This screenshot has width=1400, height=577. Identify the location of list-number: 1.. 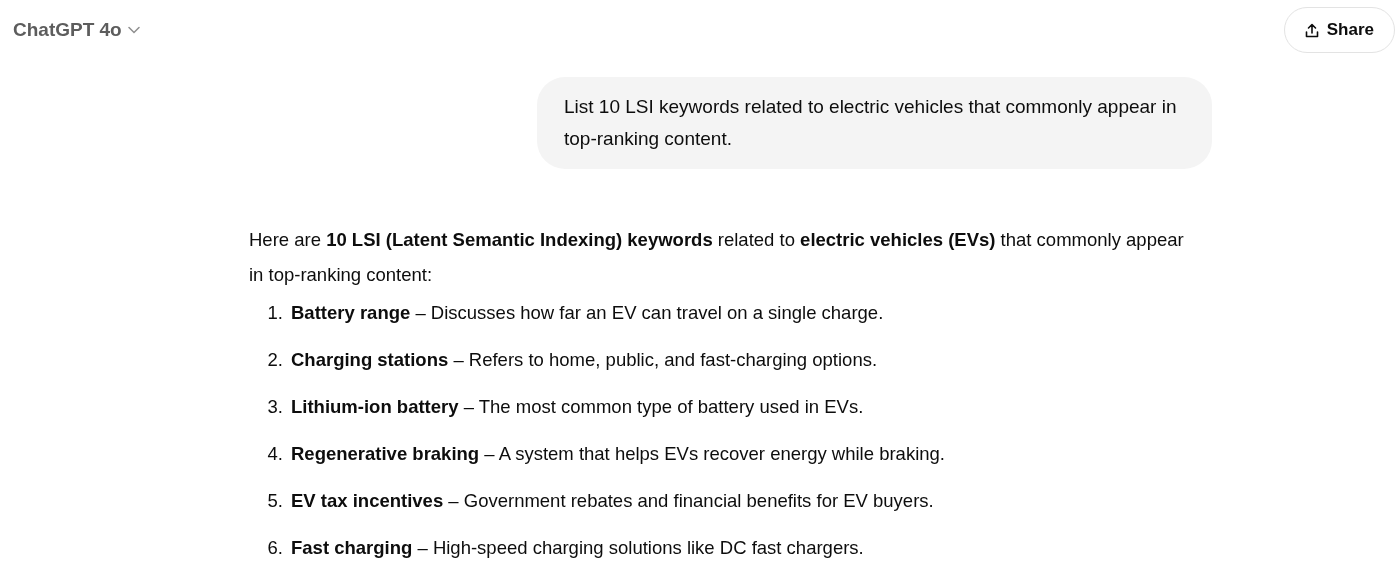
(275, 313).